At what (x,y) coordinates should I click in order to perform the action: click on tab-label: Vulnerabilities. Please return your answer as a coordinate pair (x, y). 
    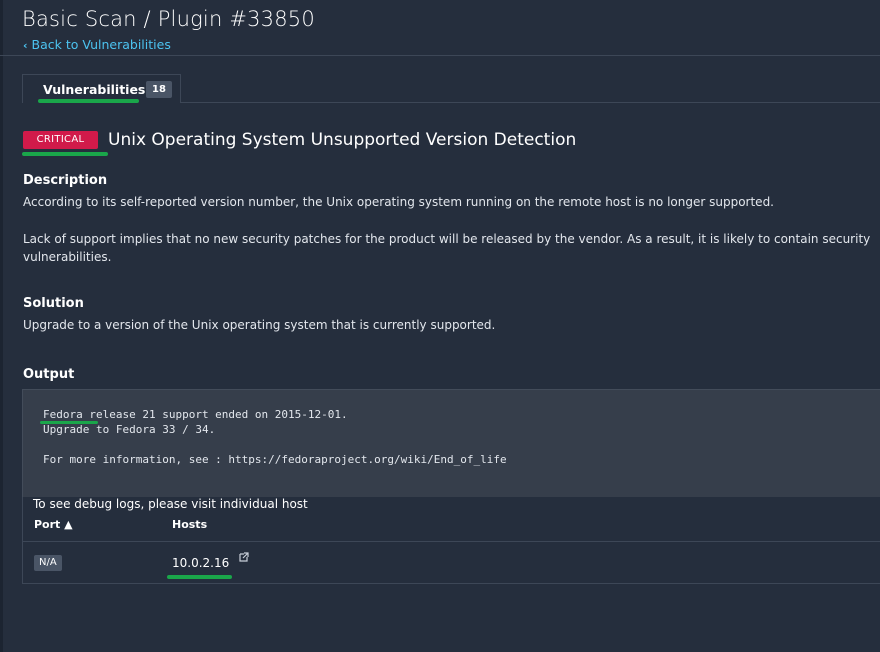
    Looking at the image, I should click on (94, 89).